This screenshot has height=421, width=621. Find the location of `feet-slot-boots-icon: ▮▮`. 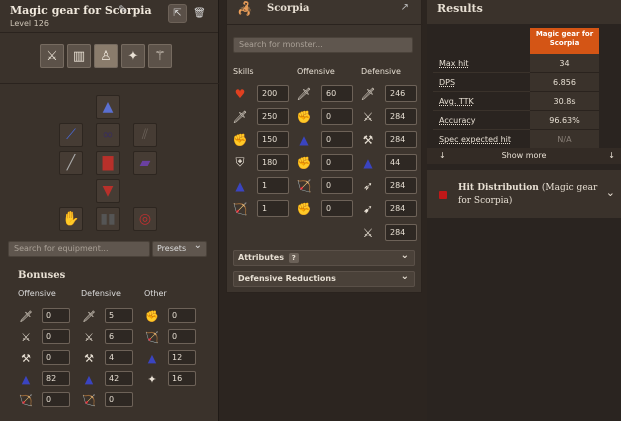

feet-slot-boots-icon: ▮▮ is located at coordinates (108, 219).